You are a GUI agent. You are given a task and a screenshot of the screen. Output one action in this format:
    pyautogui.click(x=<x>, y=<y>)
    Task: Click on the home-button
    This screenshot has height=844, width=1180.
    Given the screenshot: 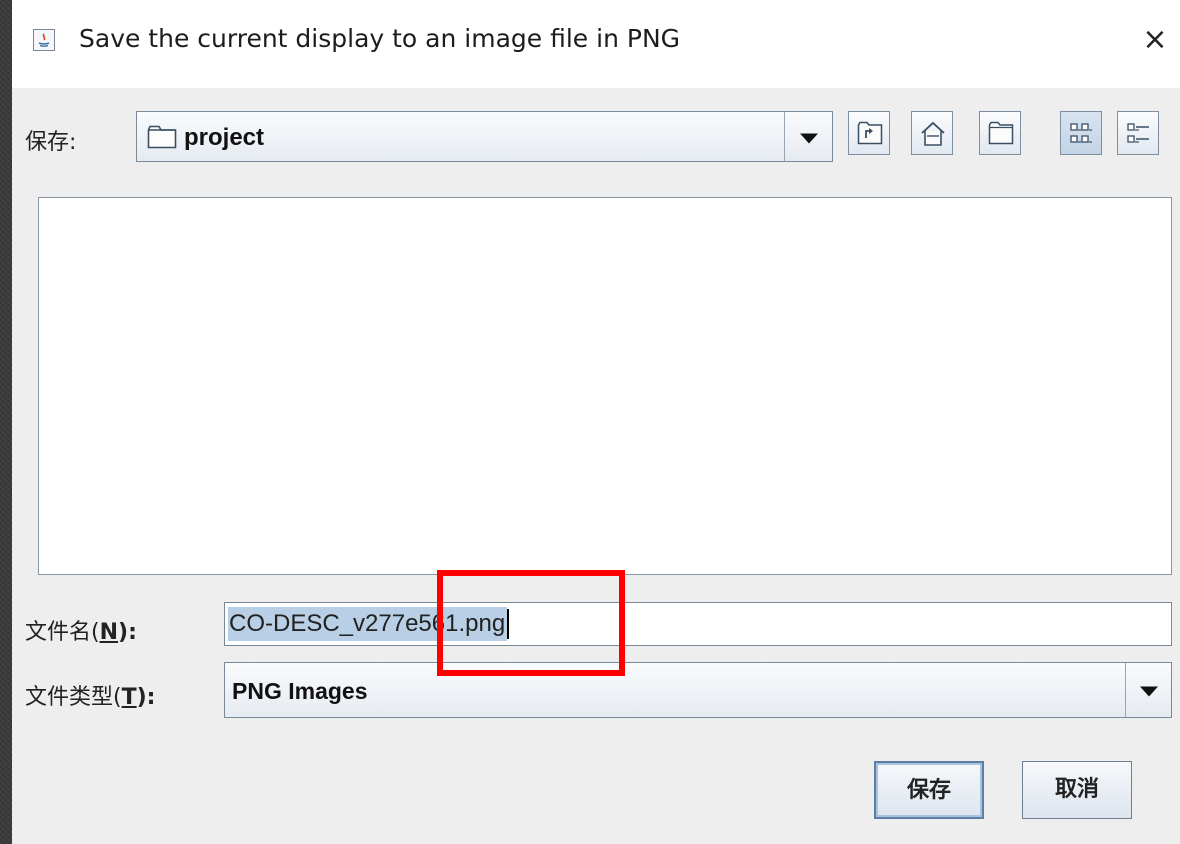 What is the action you would take?
    pyautogui.click(x=932, y=133)
    